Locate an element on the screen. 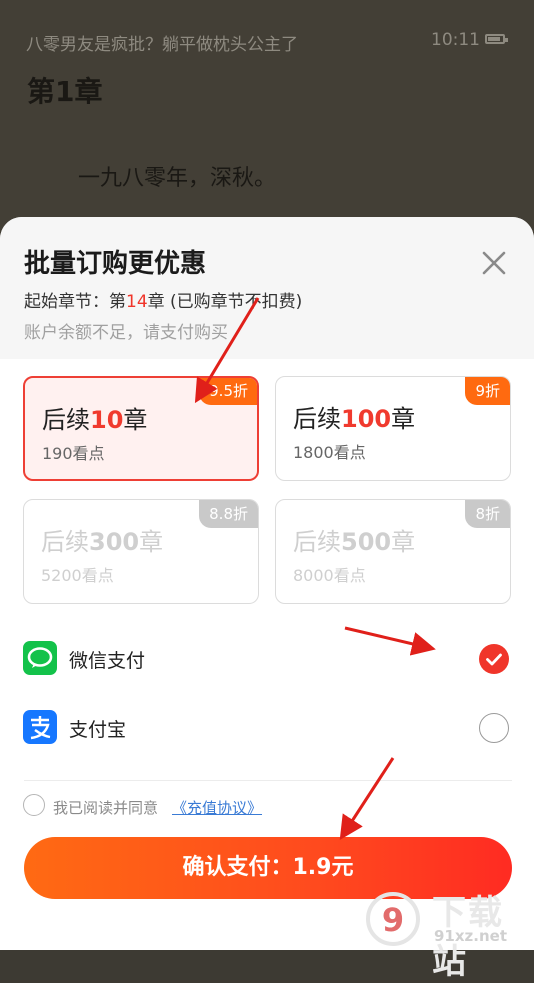 This screenshot has height=983, width=534. radio-button is located at coordinates (494, 728).